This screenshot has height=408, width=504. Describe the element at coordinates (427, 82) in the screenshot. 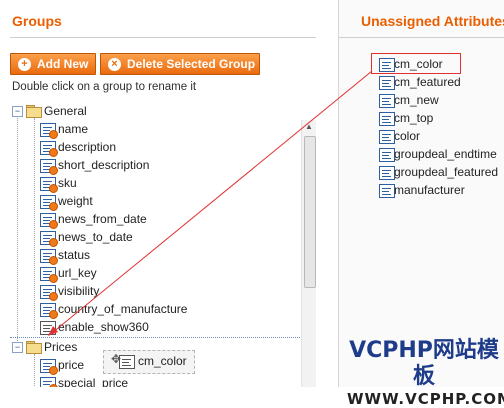

I see `attribute-label: cm_featured` at that location.